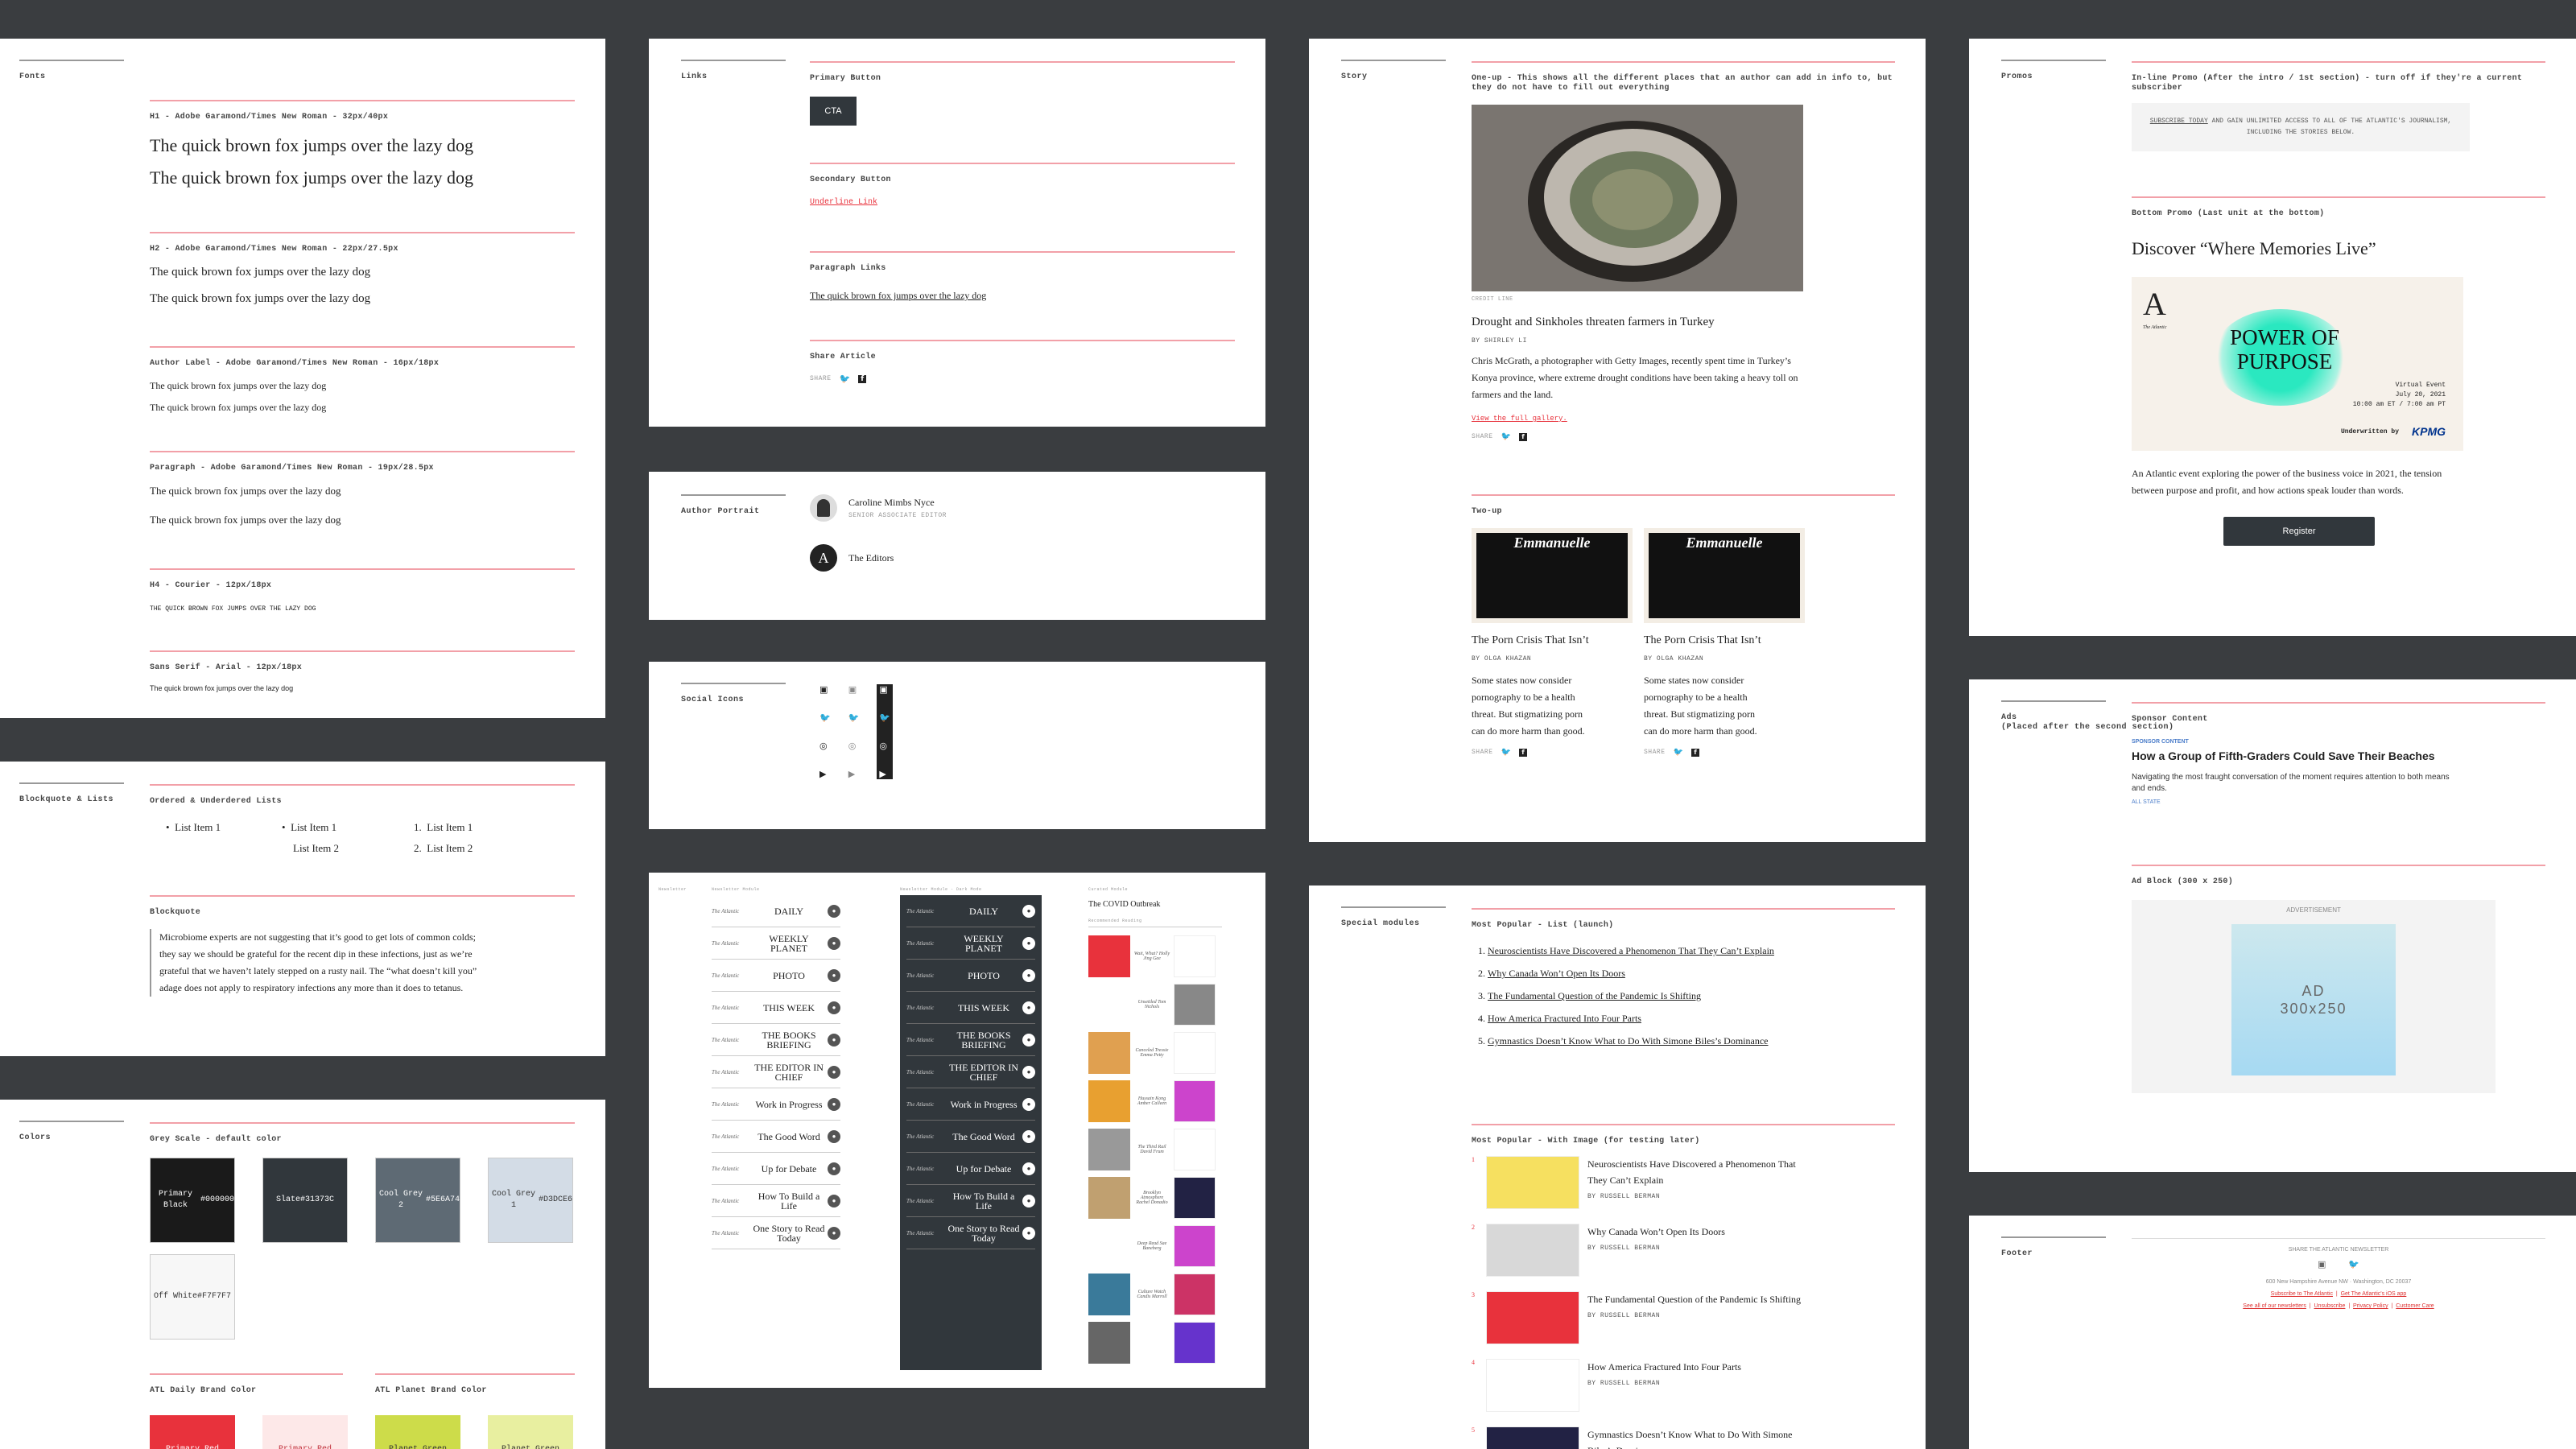 The image size is (2576, 1449). Describe the element at coordinates (1155, 1149) in the screenshot. I see `curated-row: The Third Rail David Frum` at that location.